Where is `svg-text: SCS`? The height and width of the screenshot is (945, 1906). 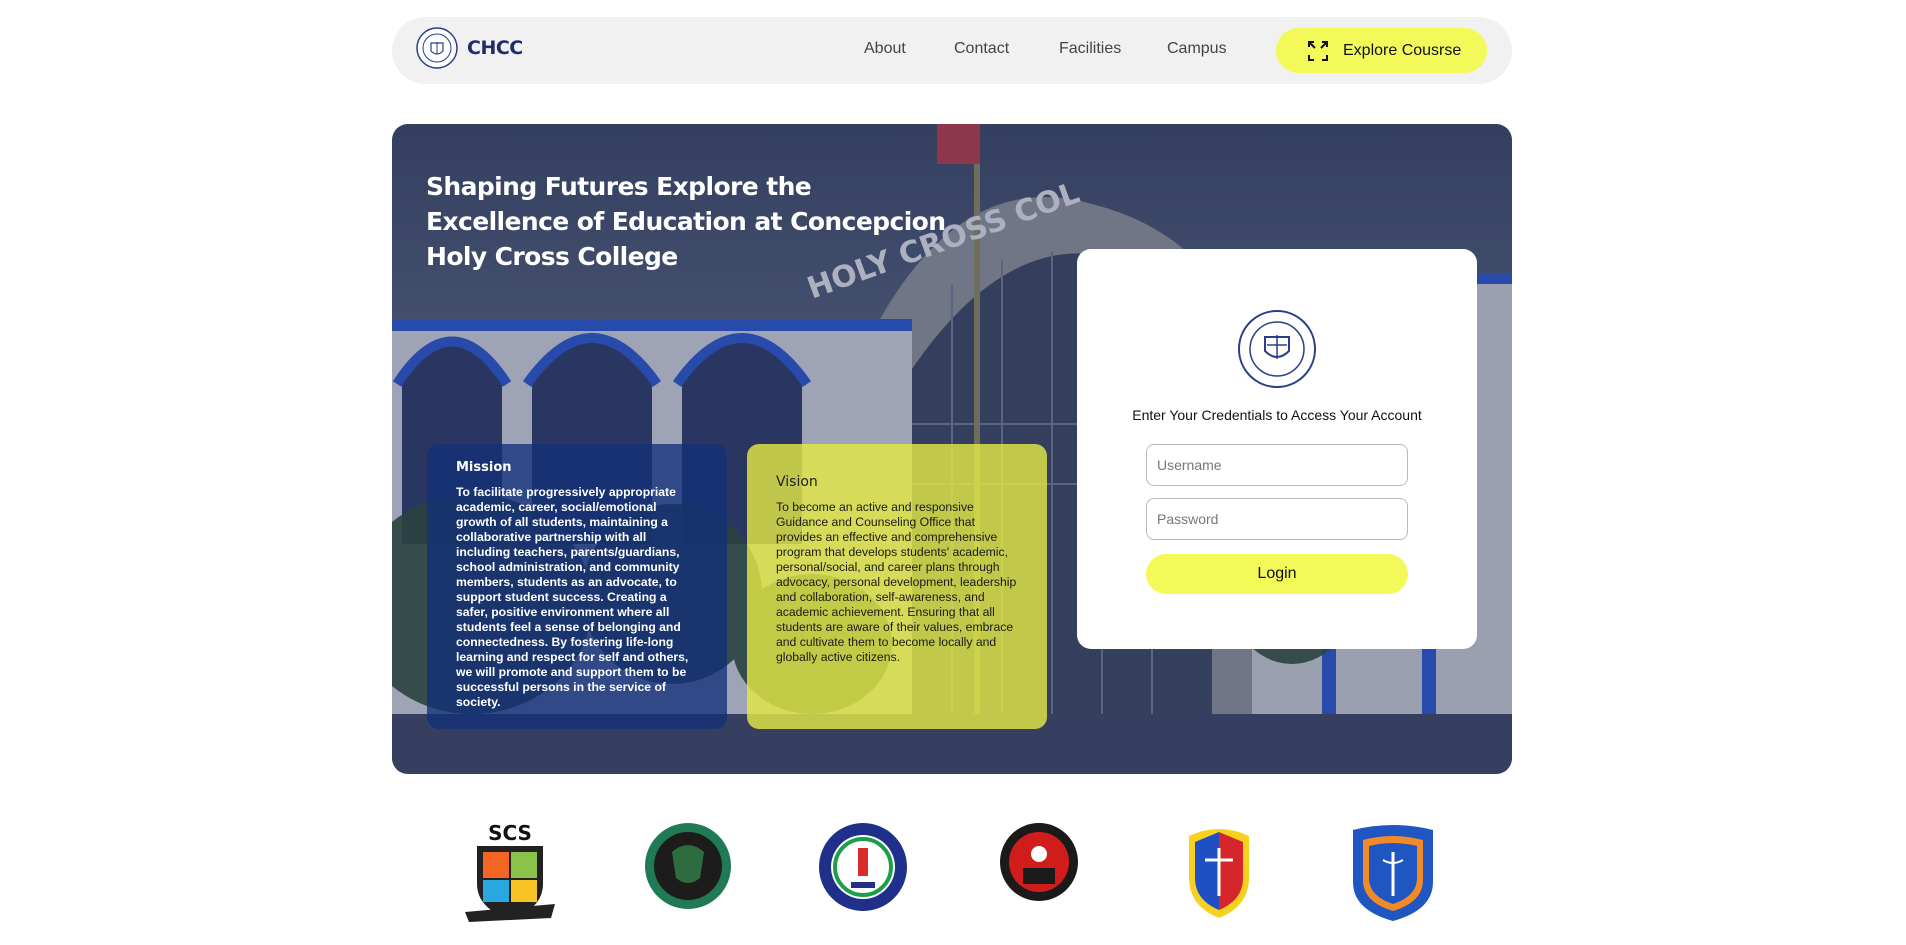 svg-text: SCS is located at coordinates (510, 833).